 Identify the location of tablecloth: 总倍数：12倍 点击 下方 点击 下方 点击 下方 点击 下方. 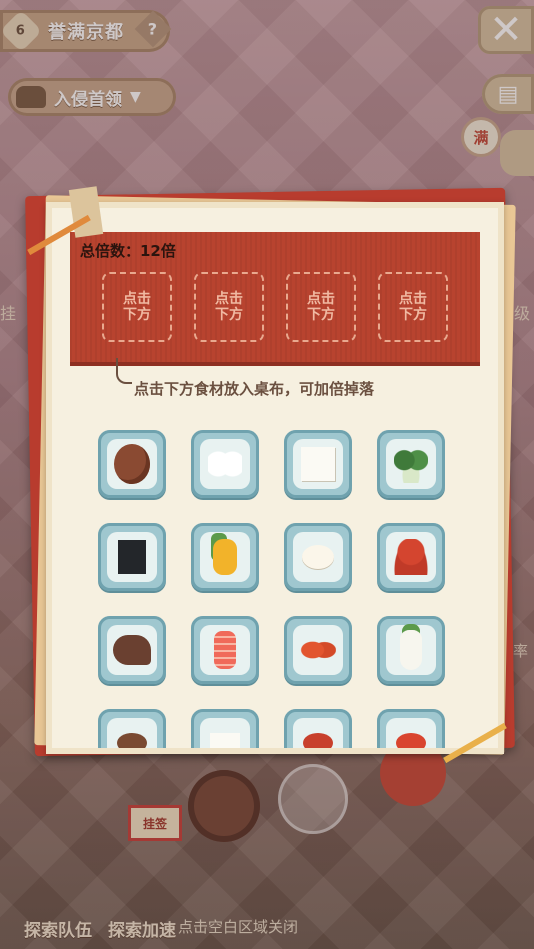
(275, 299).